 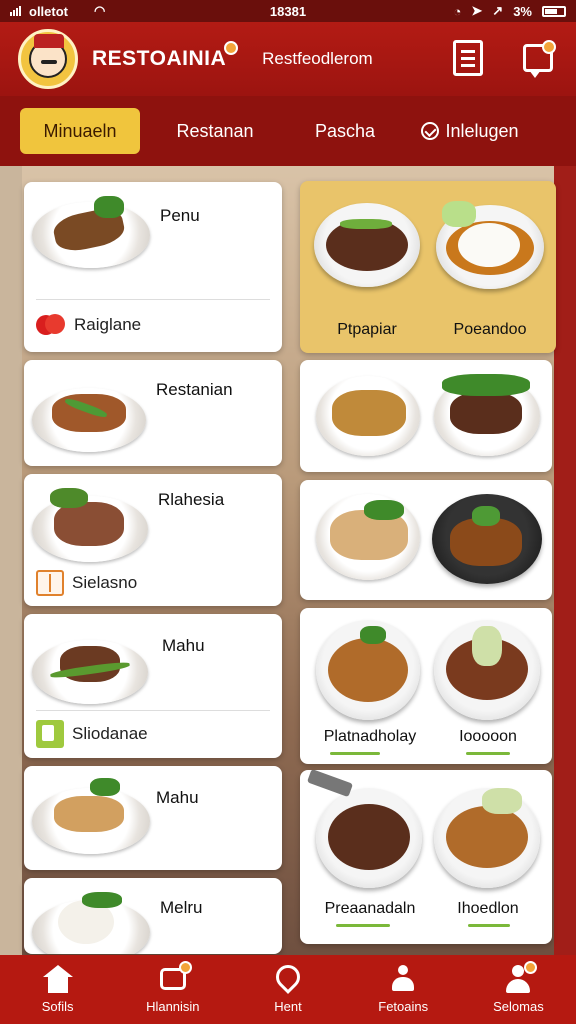 I want to click on signal-icon, so click(x=15, y=11).